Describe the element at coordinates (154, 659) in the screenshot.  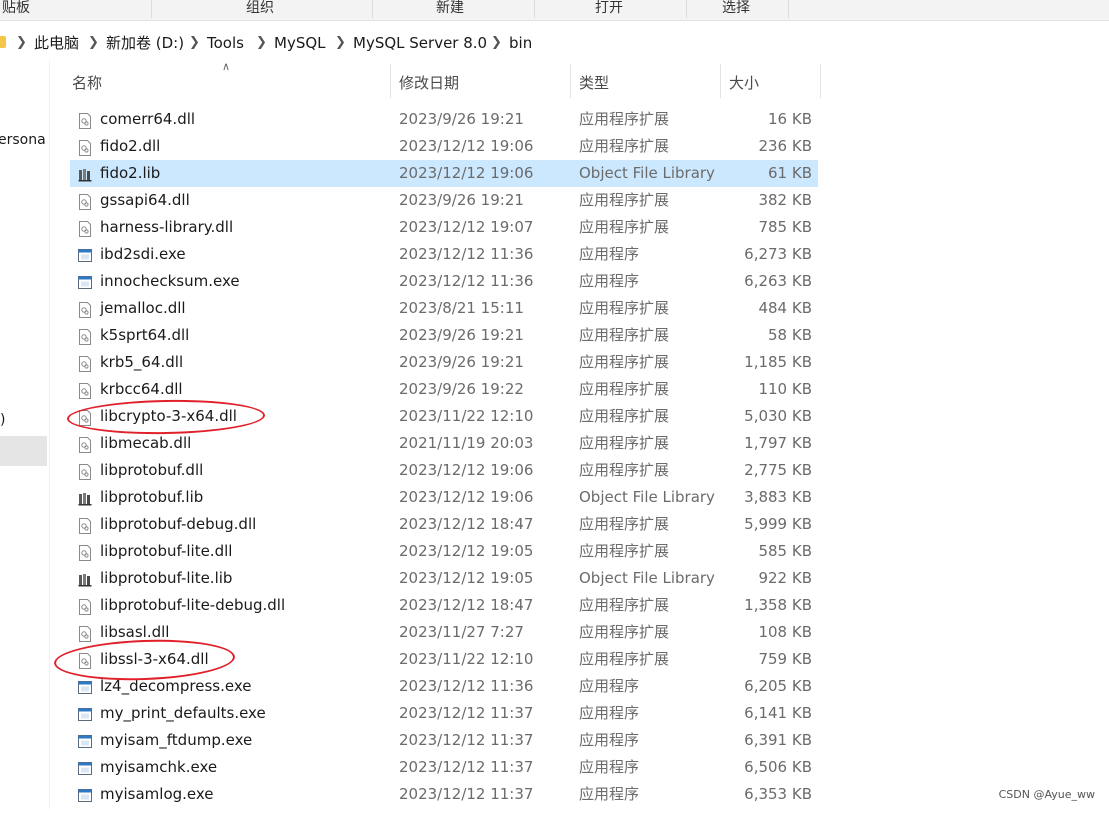
I see `file-name: libssl-3-x64.dll` at that location.